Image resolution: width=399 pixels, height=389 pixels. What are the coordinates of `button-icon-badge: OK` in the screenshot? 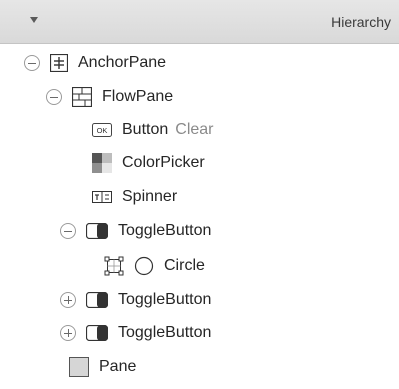 It's located at (102, 130).